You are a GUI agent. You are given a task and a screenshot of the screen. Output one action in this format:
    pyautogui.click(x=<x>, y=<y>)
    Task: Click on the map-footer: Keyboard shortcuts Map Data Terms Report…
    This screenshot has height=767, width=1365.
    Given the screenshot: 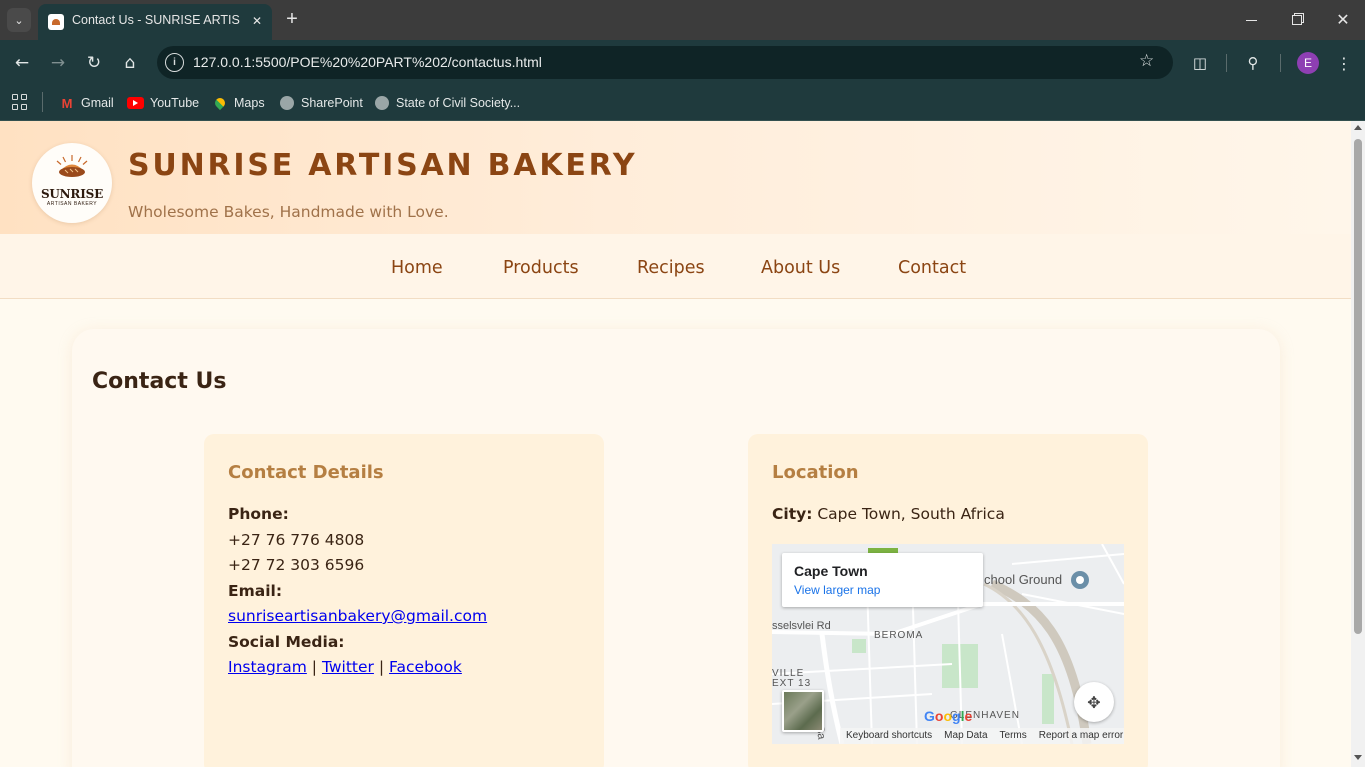 What is the action you would take?
    pyautogui.click(x=982, y=736)
    